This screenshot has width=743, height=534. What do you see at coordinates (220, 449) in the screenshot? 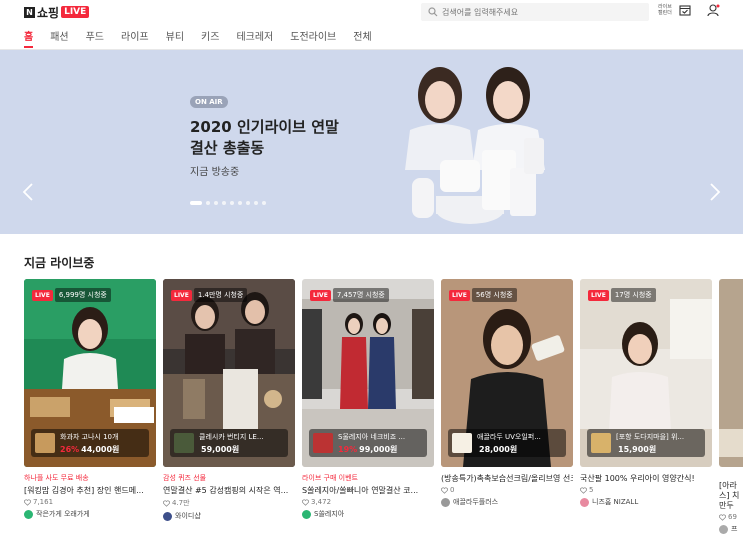
I see `product-price: 59,000원` at bounding box center [220, 449].